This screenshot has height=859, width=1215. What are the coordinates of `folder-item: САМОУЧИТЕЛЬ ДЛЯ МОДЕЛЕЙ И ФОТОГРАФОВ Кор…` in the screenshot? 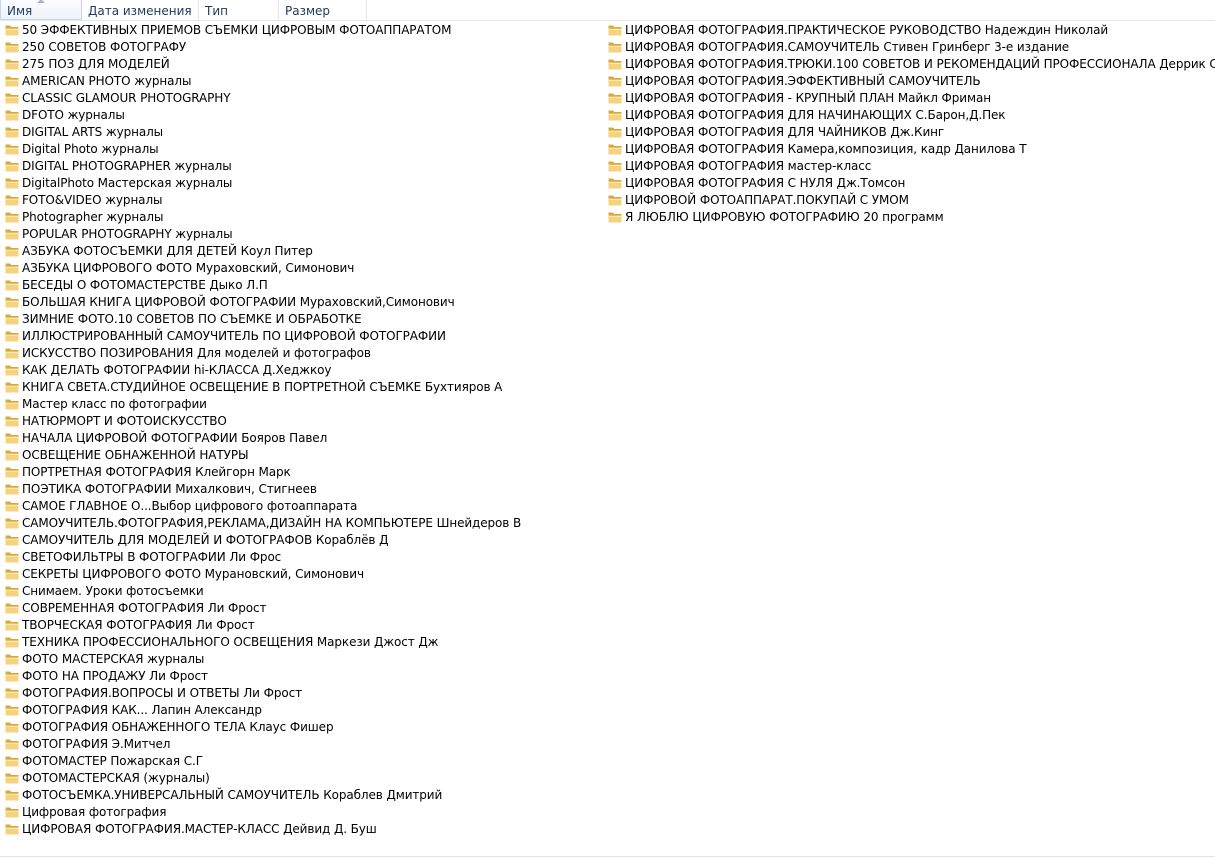 It's located at (302, 540).